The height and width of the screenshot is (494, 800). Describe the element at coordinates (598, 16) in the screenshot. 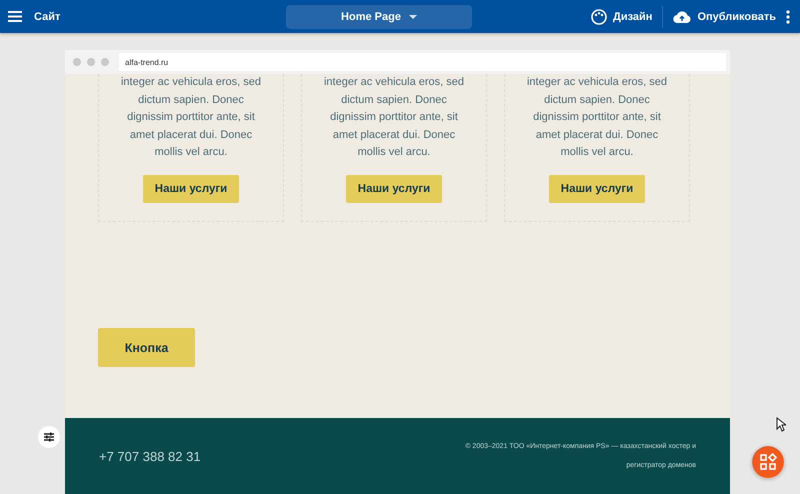

I see `palette-icon` at that location.